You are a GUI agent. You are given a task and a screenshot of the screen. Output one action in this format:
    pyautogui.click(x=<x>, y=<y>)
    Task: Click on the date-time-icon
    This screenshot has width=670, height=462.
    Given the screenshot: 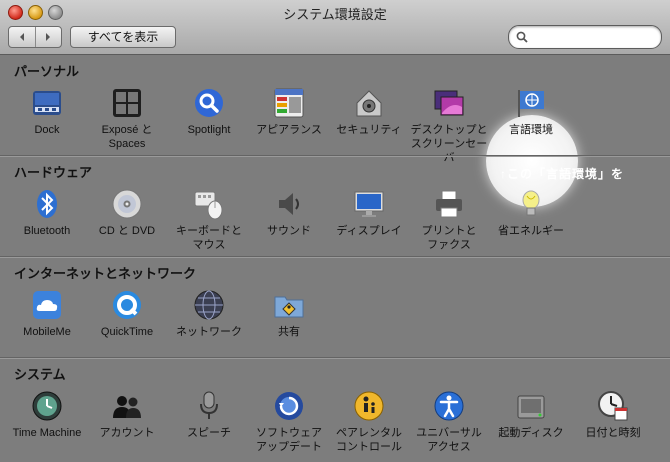 What is the action you would take?
    pyautogui.click(x=613, y=406)
    